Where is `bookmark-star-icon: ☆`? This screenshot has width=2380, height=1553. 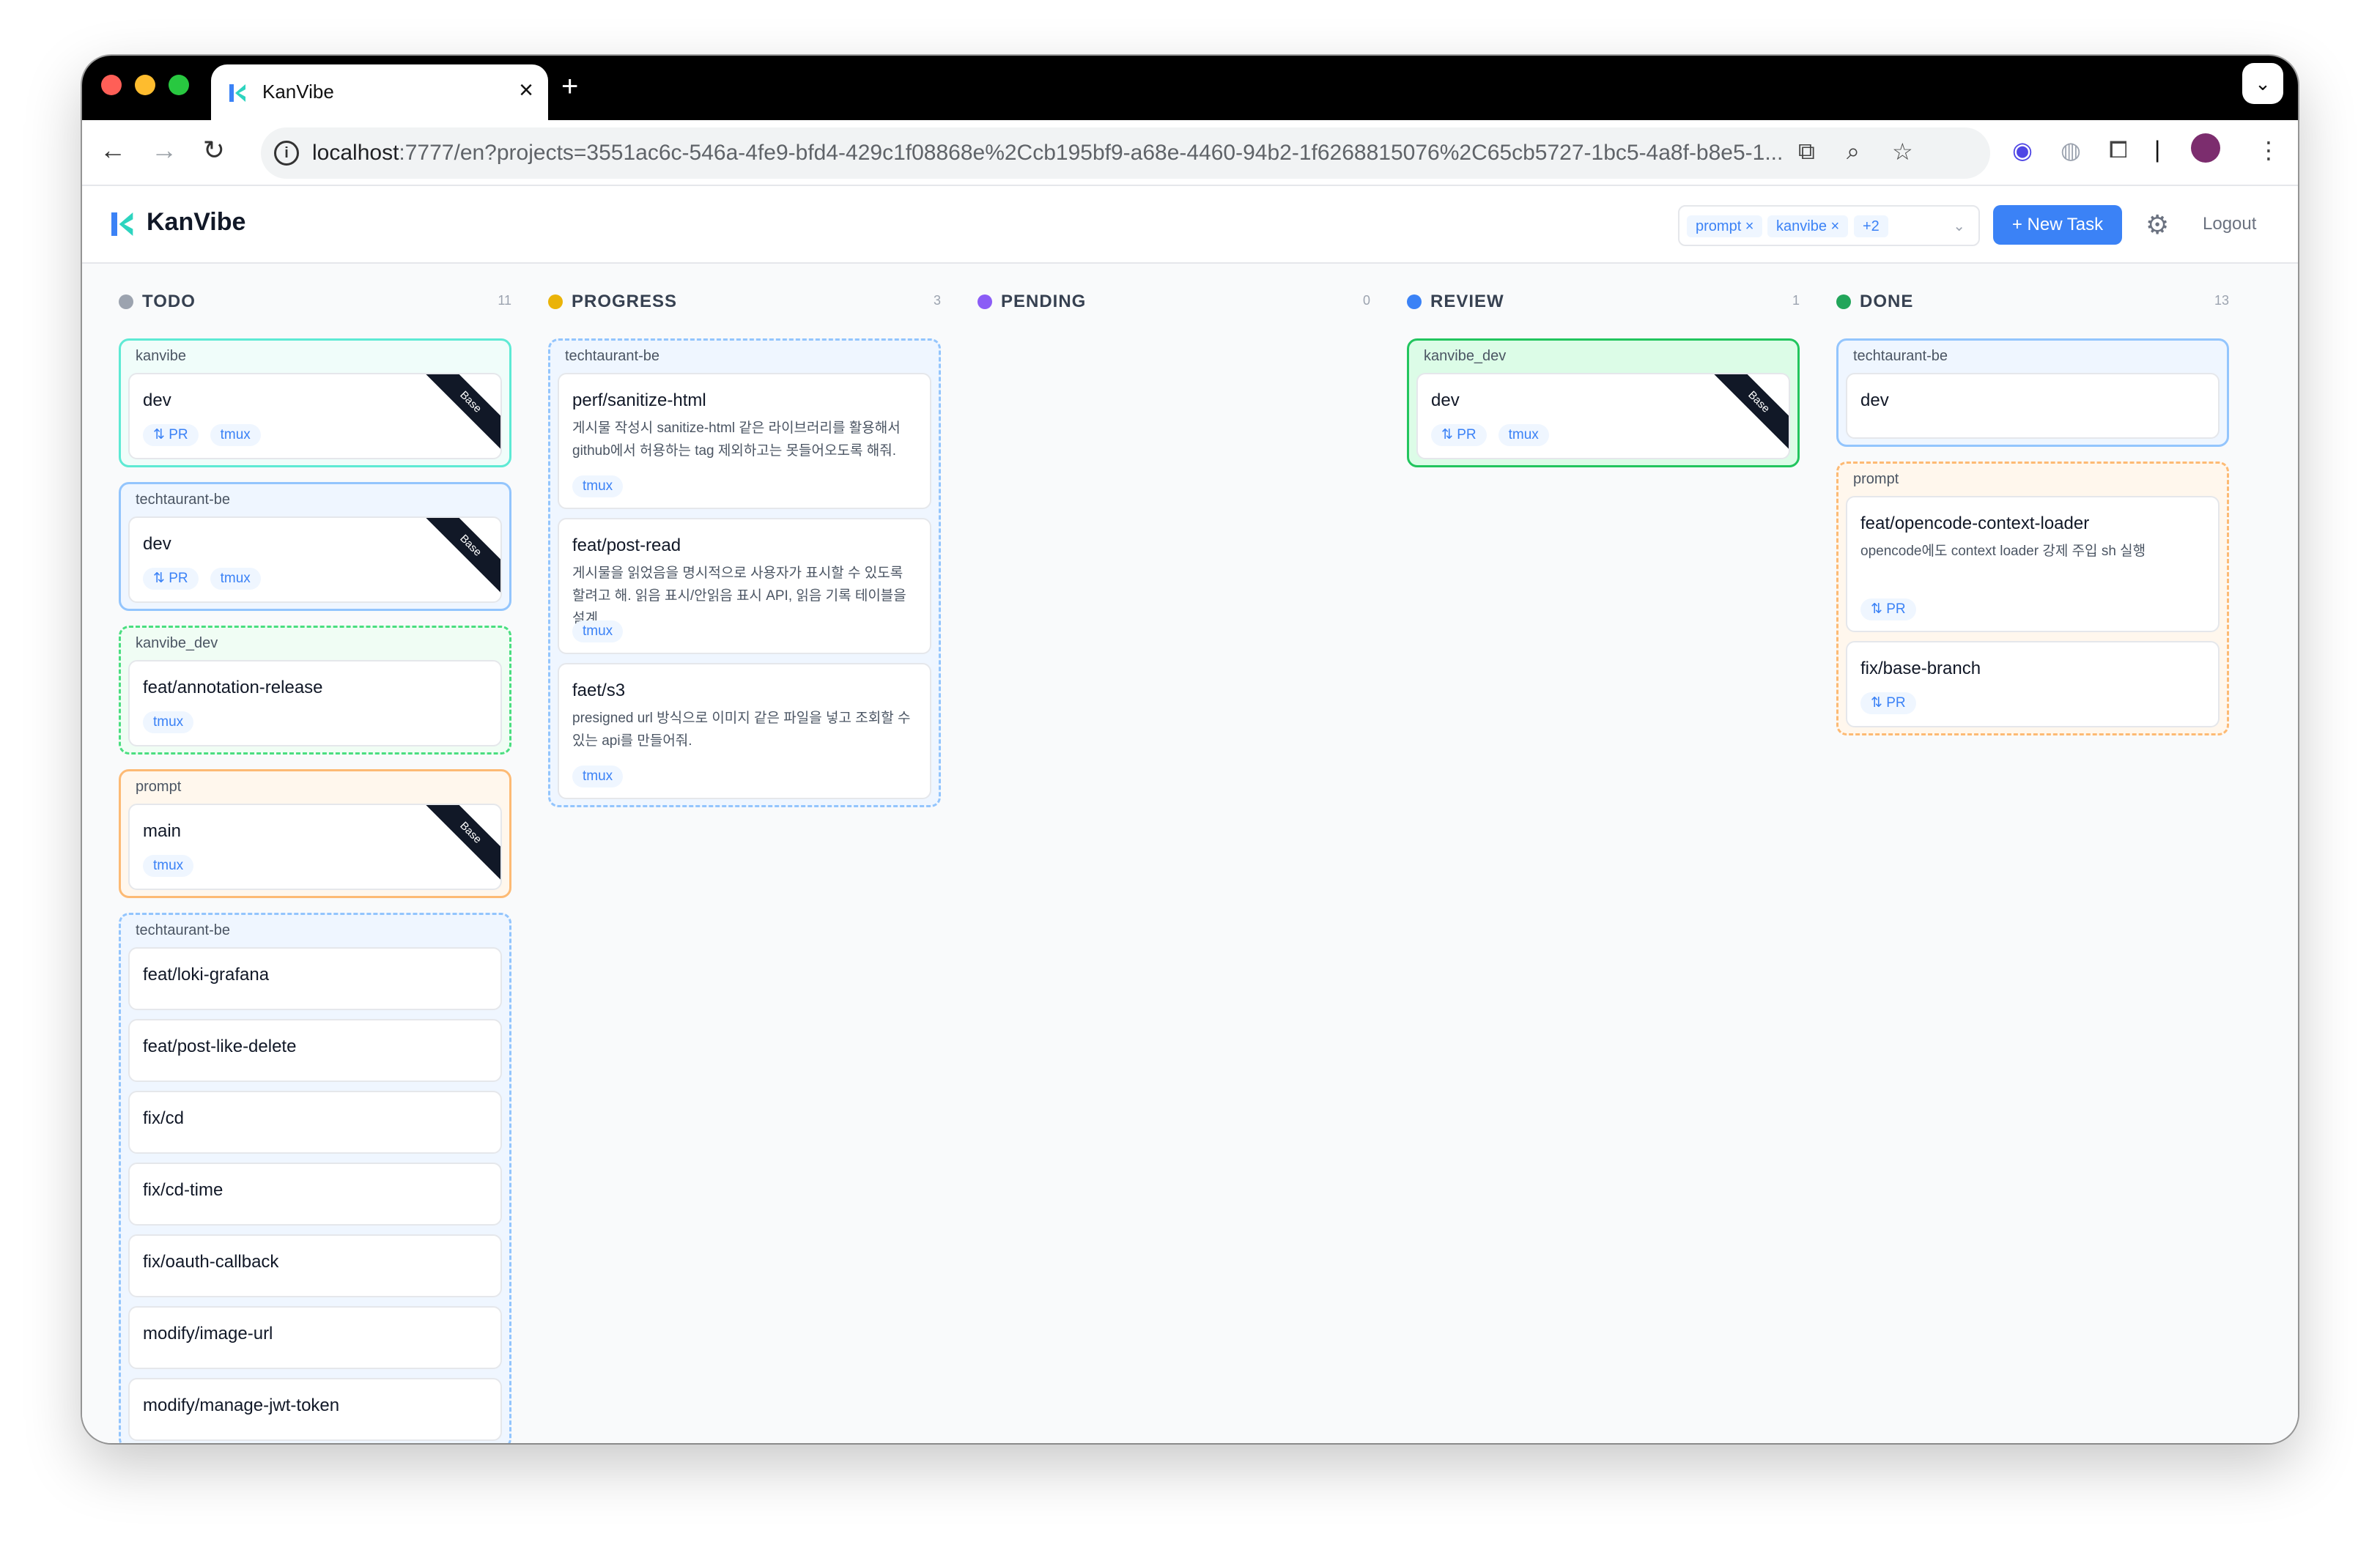
bookmark-star-icon: ☆ is located at coordinates (1902, 152).